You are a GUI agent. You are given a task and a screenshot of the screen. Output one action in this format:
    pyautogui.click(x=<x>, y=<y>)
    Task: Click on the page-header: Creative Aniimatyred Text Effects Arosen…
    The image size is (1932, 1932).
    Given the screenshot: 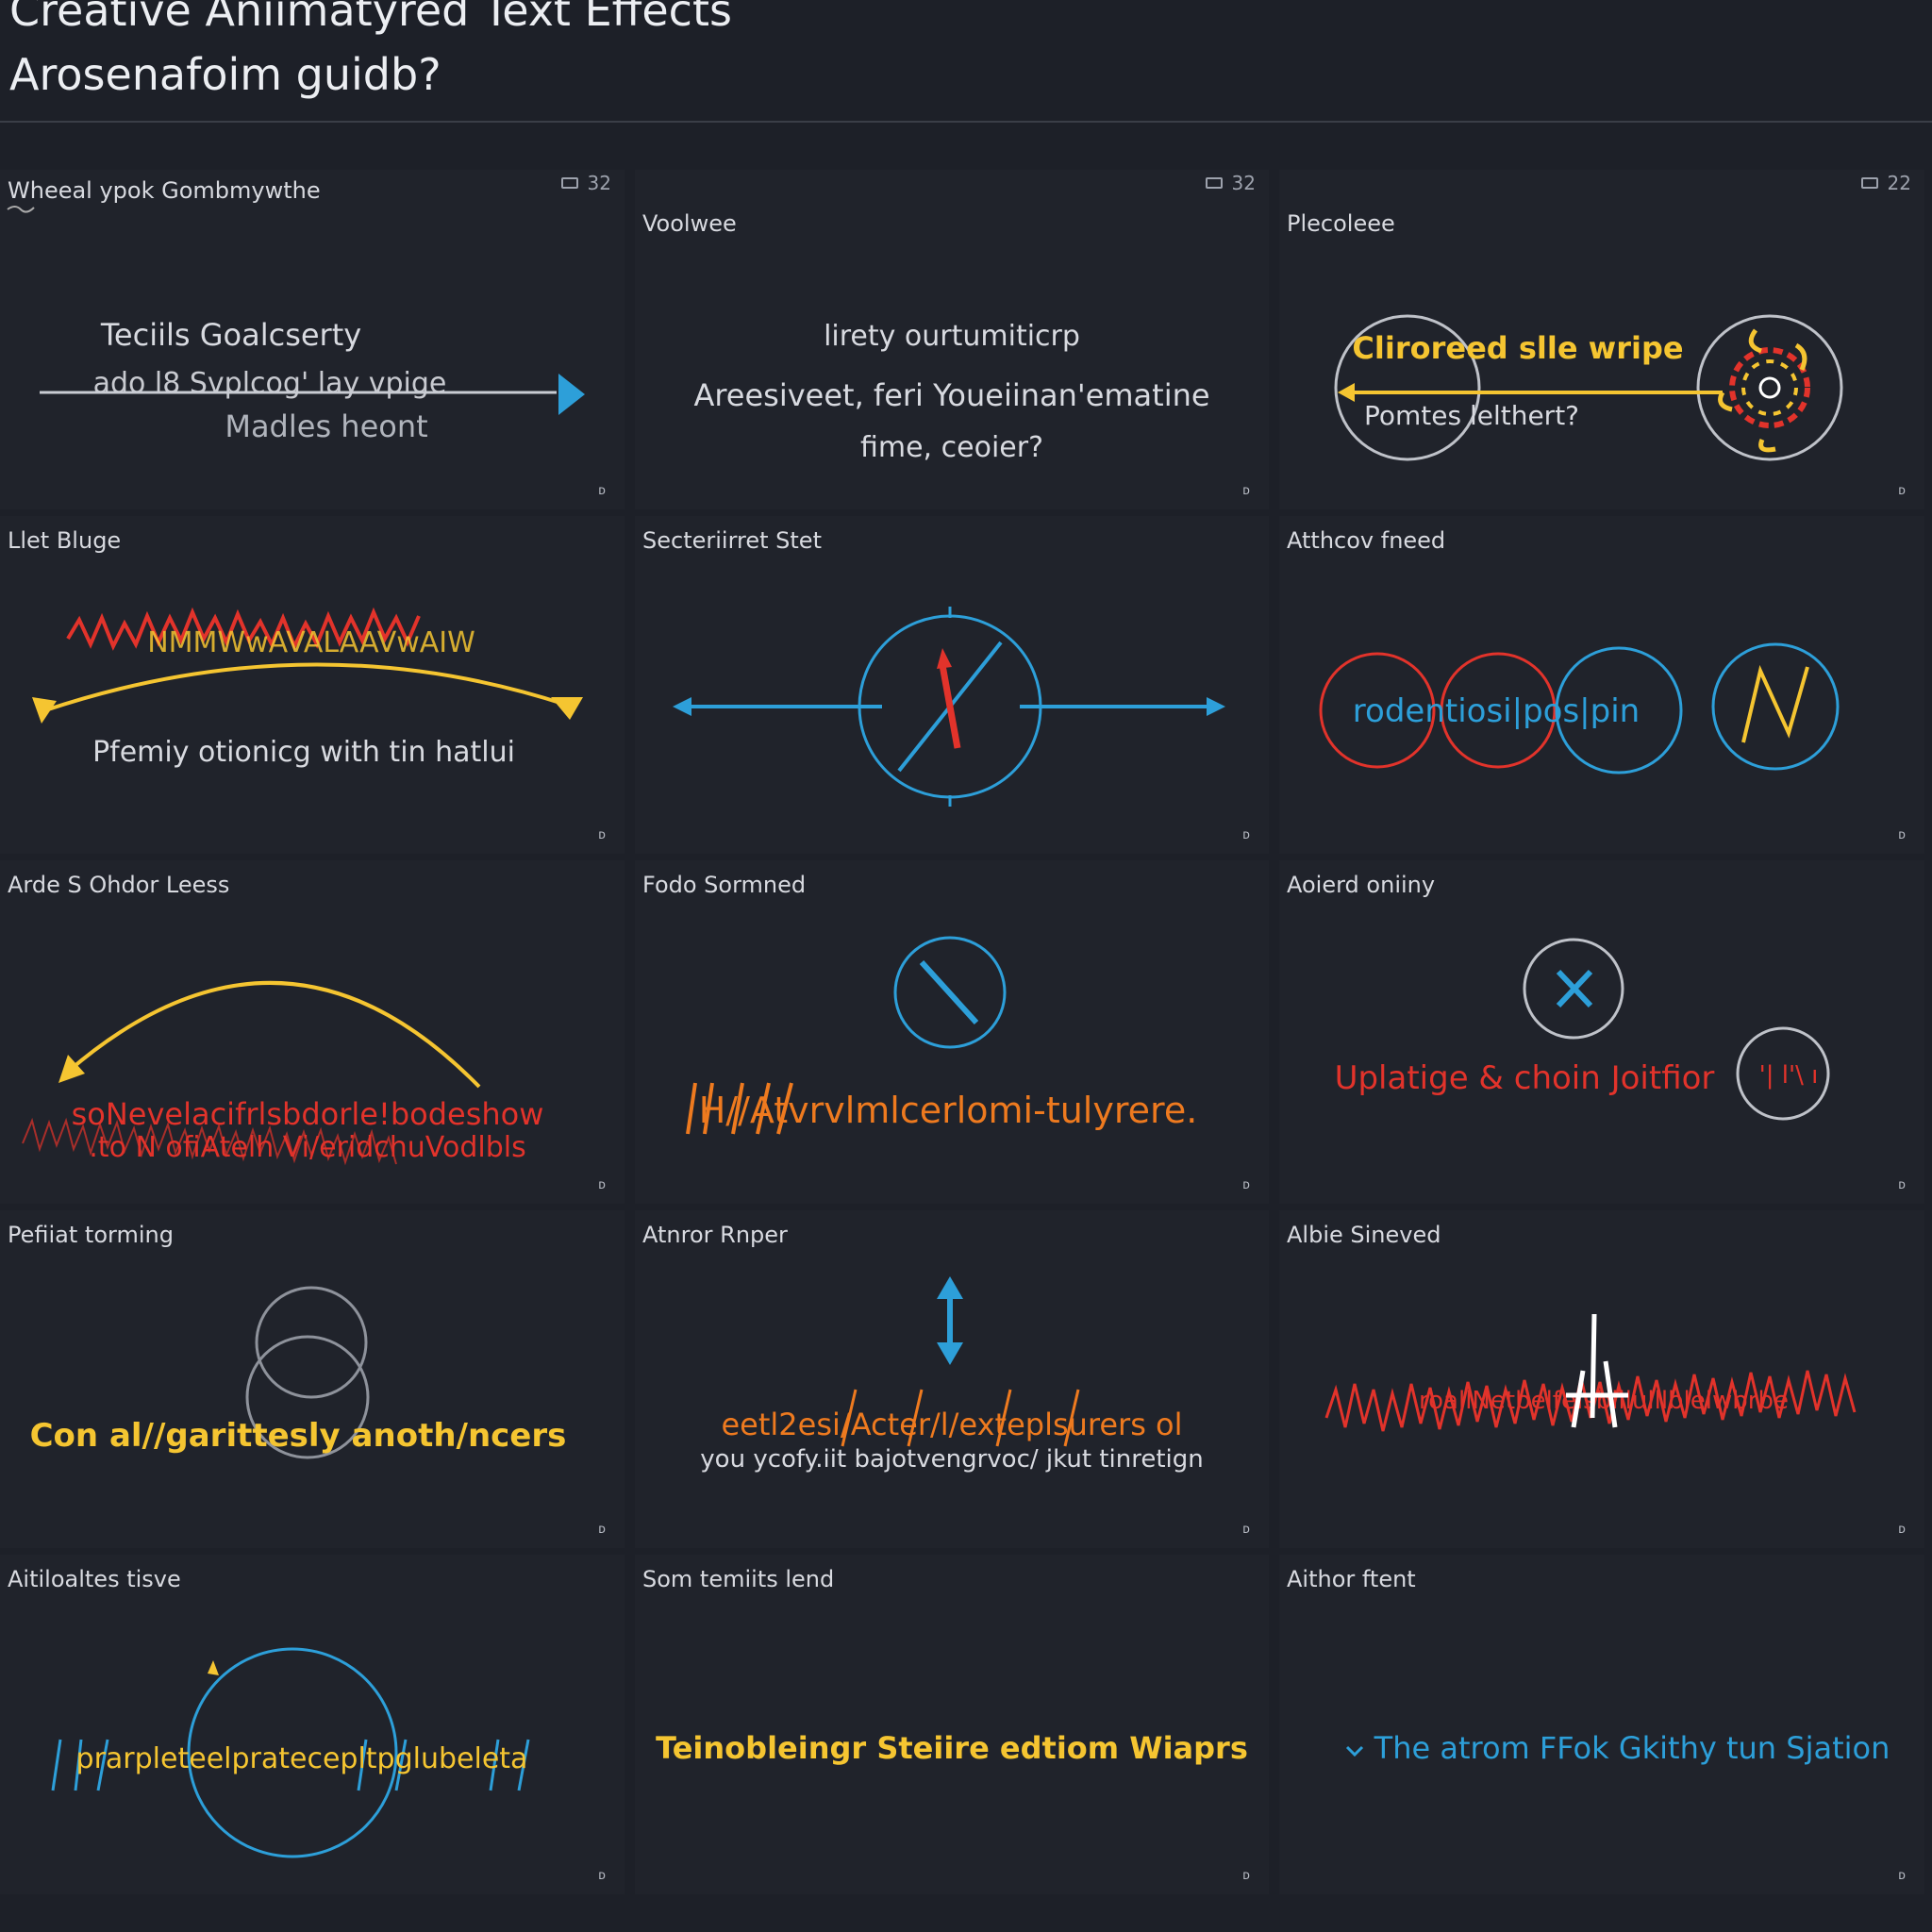 What is the action you would take?
    pyautogui.click(x=966, y=62)
    